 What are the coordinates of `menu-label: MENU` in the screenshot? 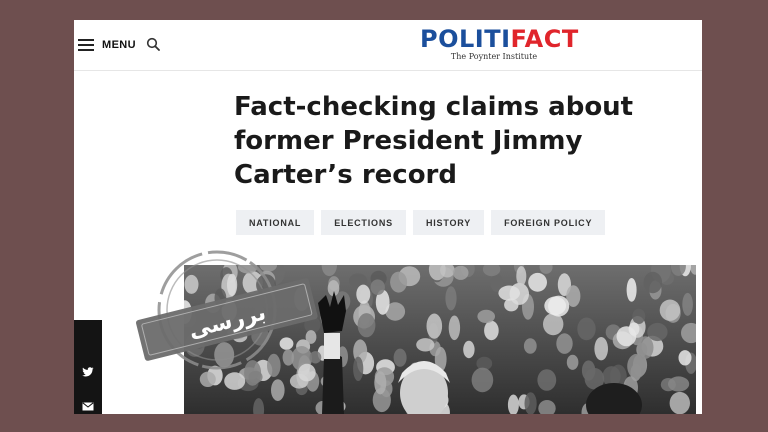 It's located at (119, 45).